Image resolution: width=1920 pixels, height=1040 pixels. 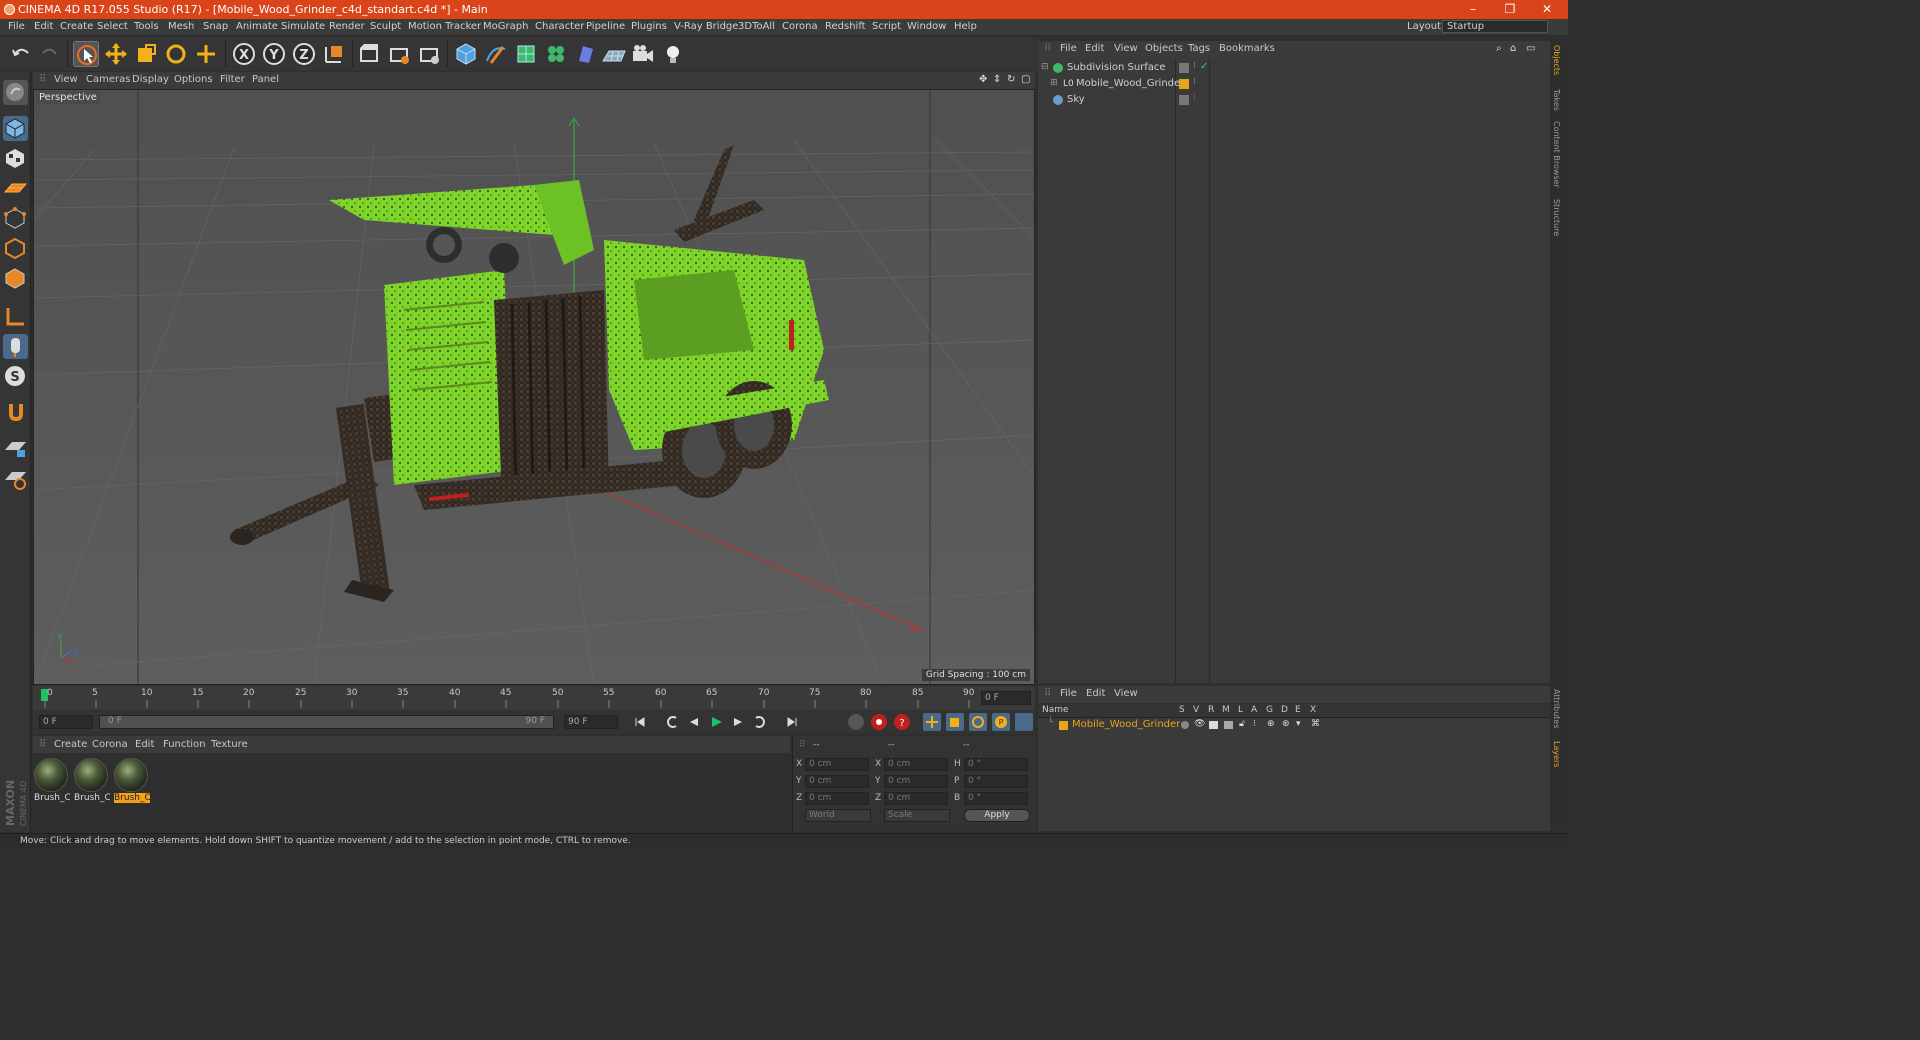 I want to click on minimize-button: –, so click(x=1473, y=9).